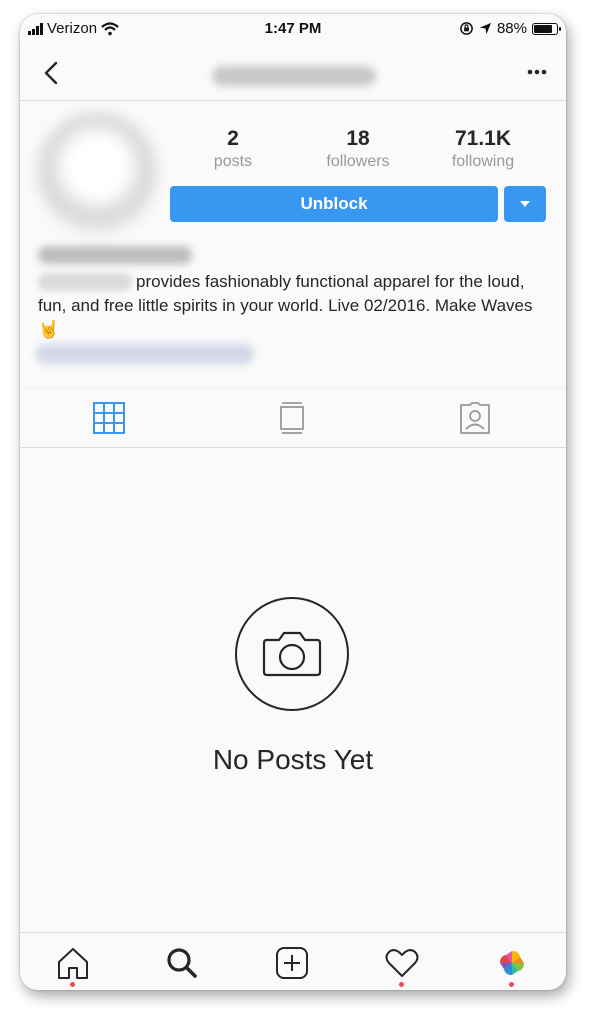  Describe the element at coordinates (233, 161) in the screenshot. I see `posts-count-label: posts` at that location.